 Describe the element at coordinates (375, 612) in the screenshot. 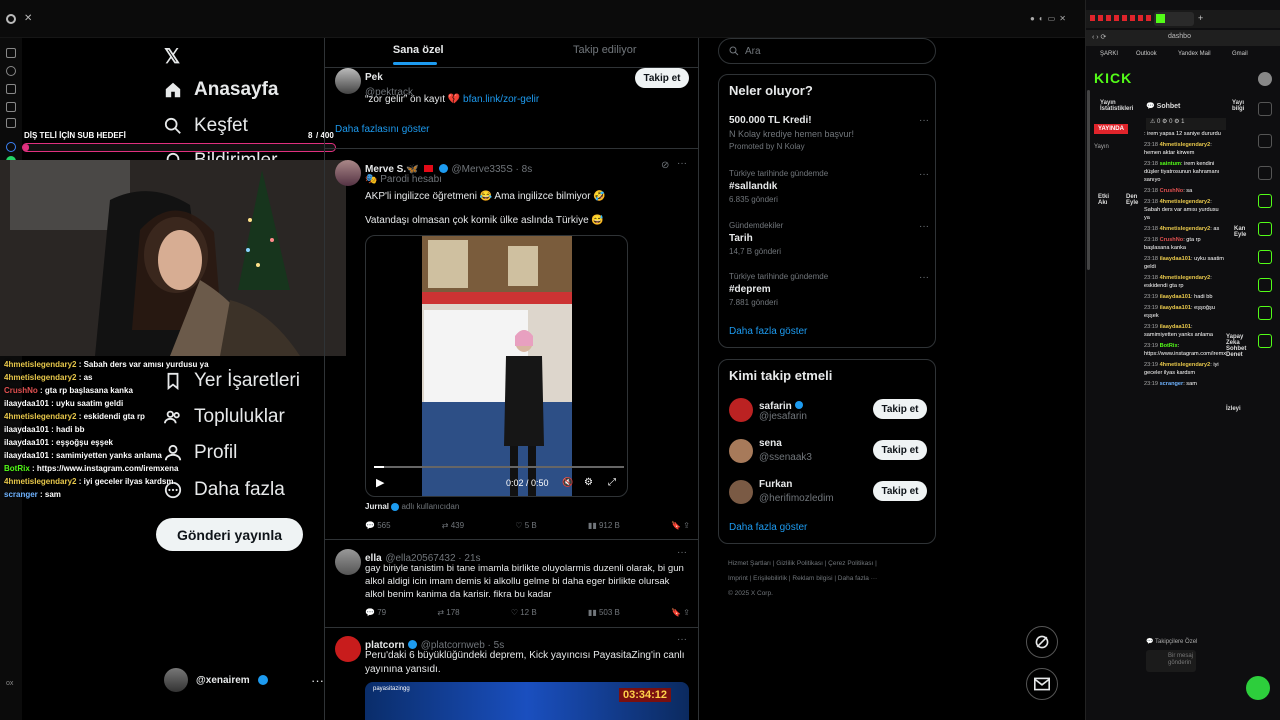

I see `reply-button: 💬 79` at that location.